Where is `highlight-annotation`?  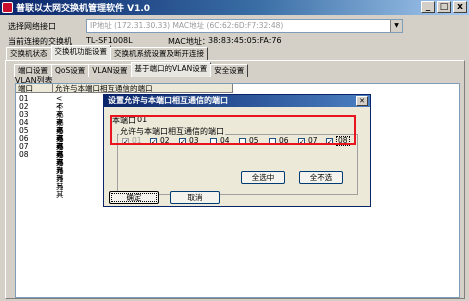
highlight-annotation is located at coordinates (233, 130).